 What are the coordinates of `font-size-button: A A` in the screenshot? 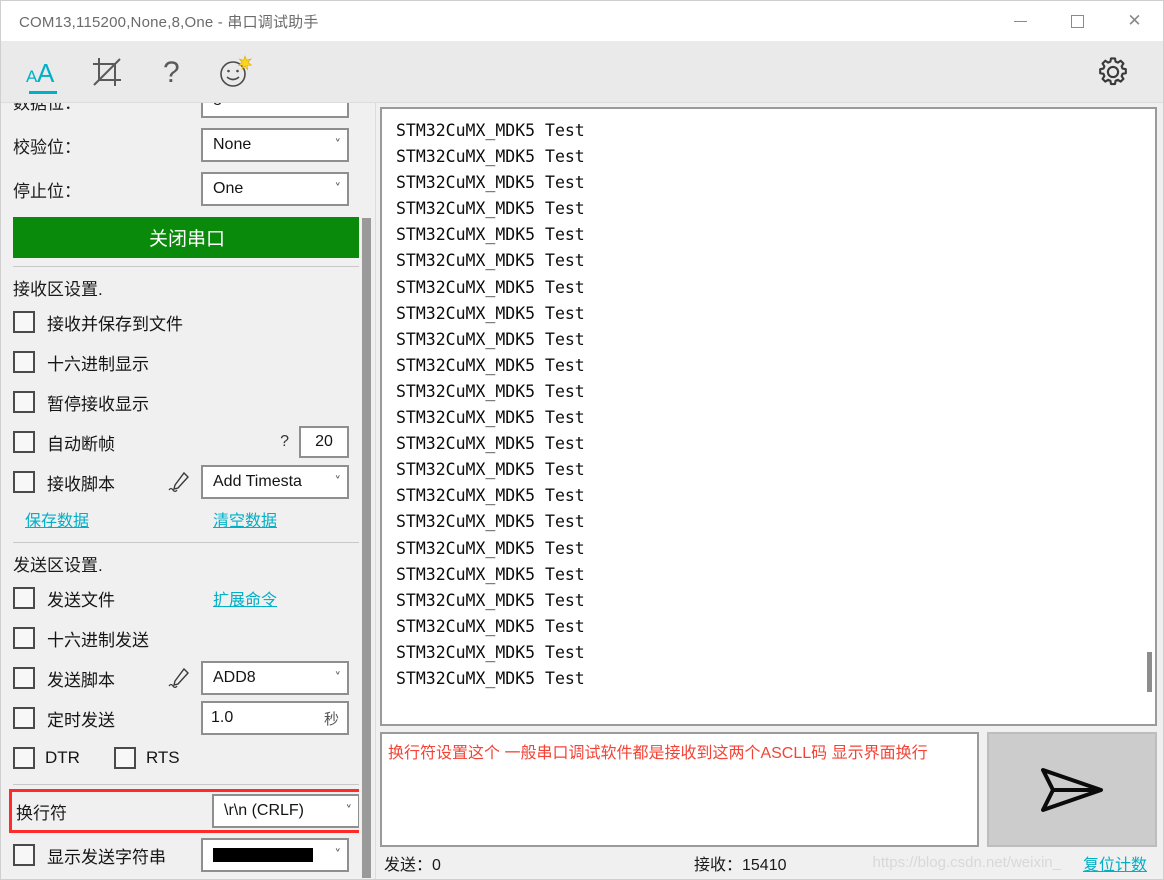 It's located at (43, 72).